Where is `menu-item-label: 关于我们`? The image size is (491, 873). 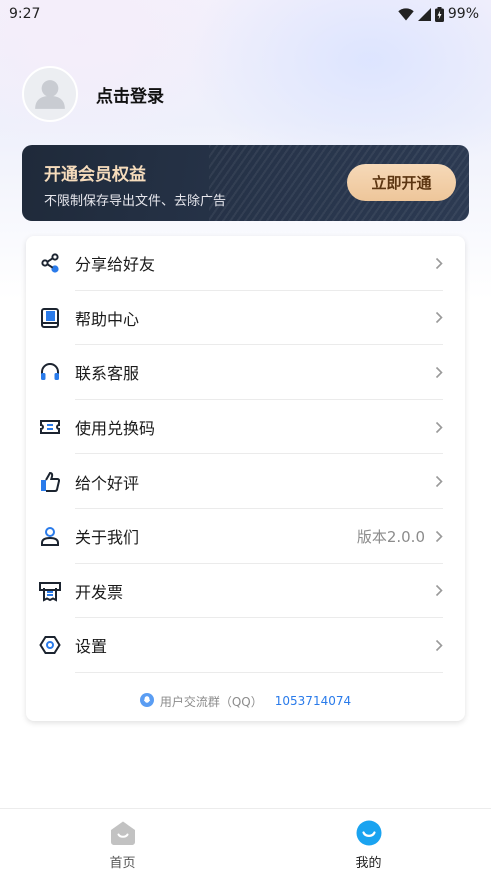
menu-item-label: 关于我们 is located at coordinates (107, 538).